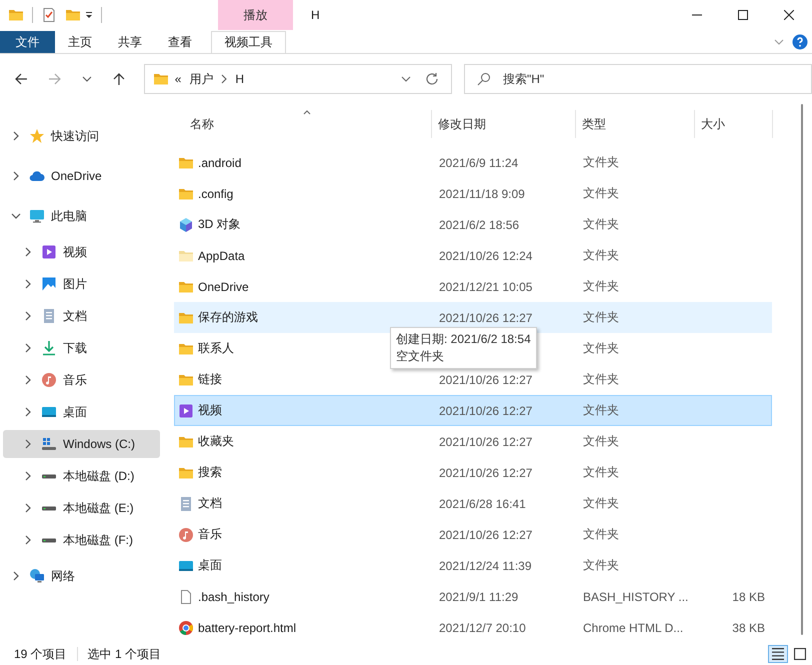  Describe the element at coordinates (216, 348) in the screenshot. I see `file-name: 联系人` at that location.